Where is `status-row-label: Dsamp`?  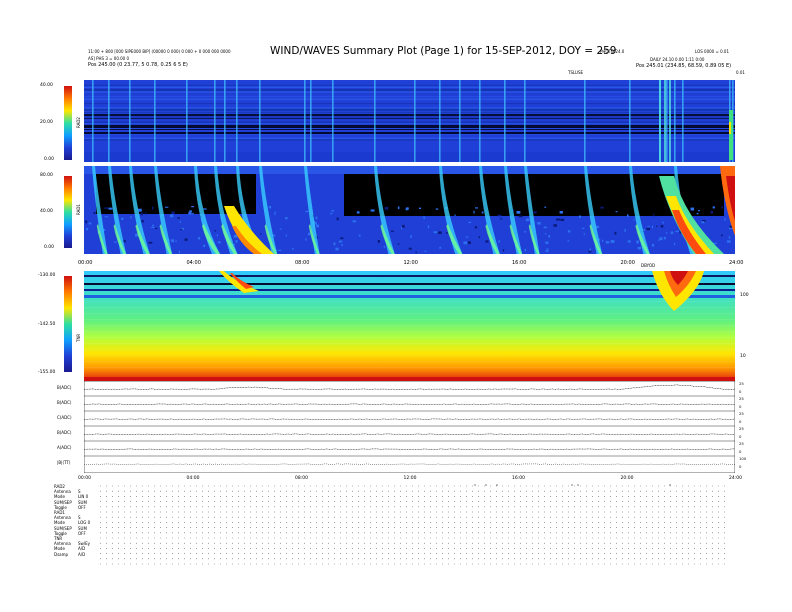 status-row-label: Dsamp is located at coordinates (61, 554).